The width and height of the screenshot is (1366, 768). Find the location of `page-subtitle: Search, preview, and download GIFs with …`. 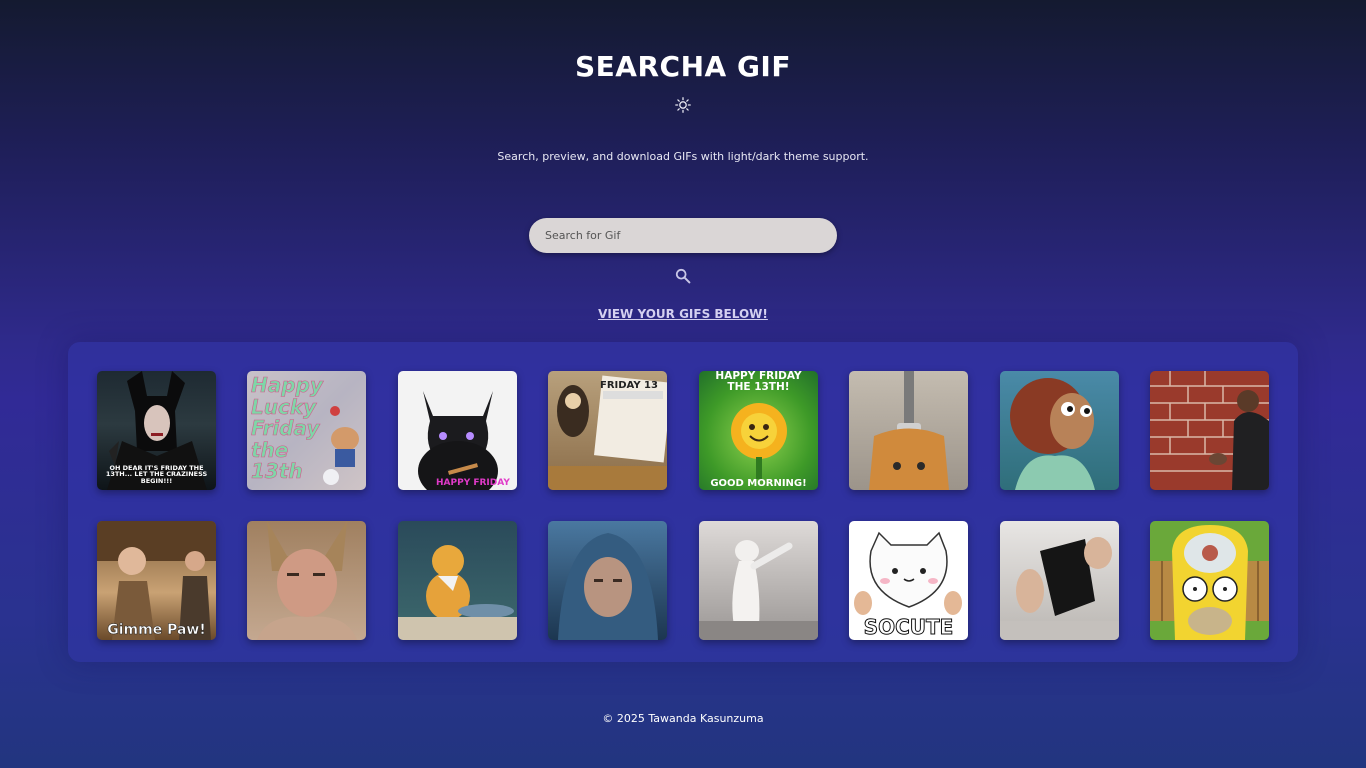

page-subtitle: Search, preview, and download GIFs with … is located at coordinates (683, 156).